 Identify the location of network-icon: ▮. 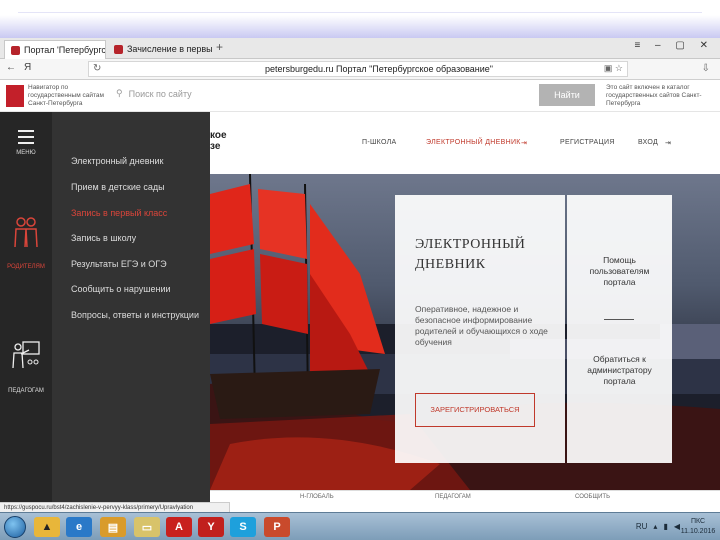
(665, 526).